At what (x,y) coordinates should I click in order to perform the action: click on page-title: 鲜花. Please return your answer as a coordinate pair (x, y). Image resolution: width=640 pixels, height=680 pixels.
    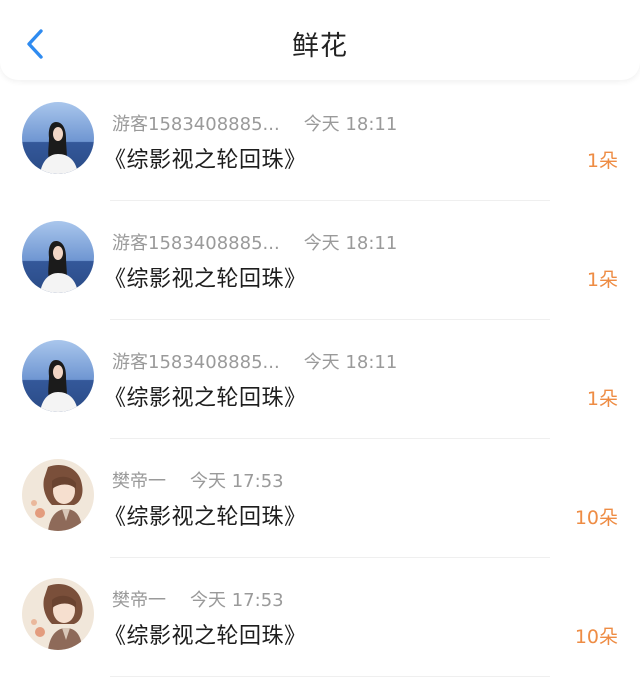
    Looking at the image, I should click on (320, 46).